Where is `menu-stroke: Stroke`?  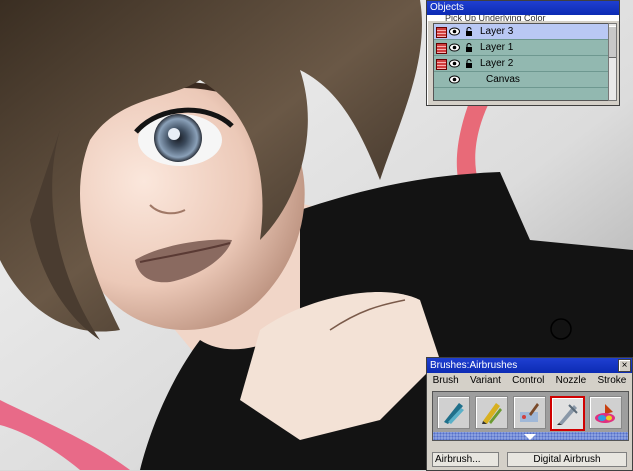
menu-stroke: Stroke is located at coordinates (611, 380).